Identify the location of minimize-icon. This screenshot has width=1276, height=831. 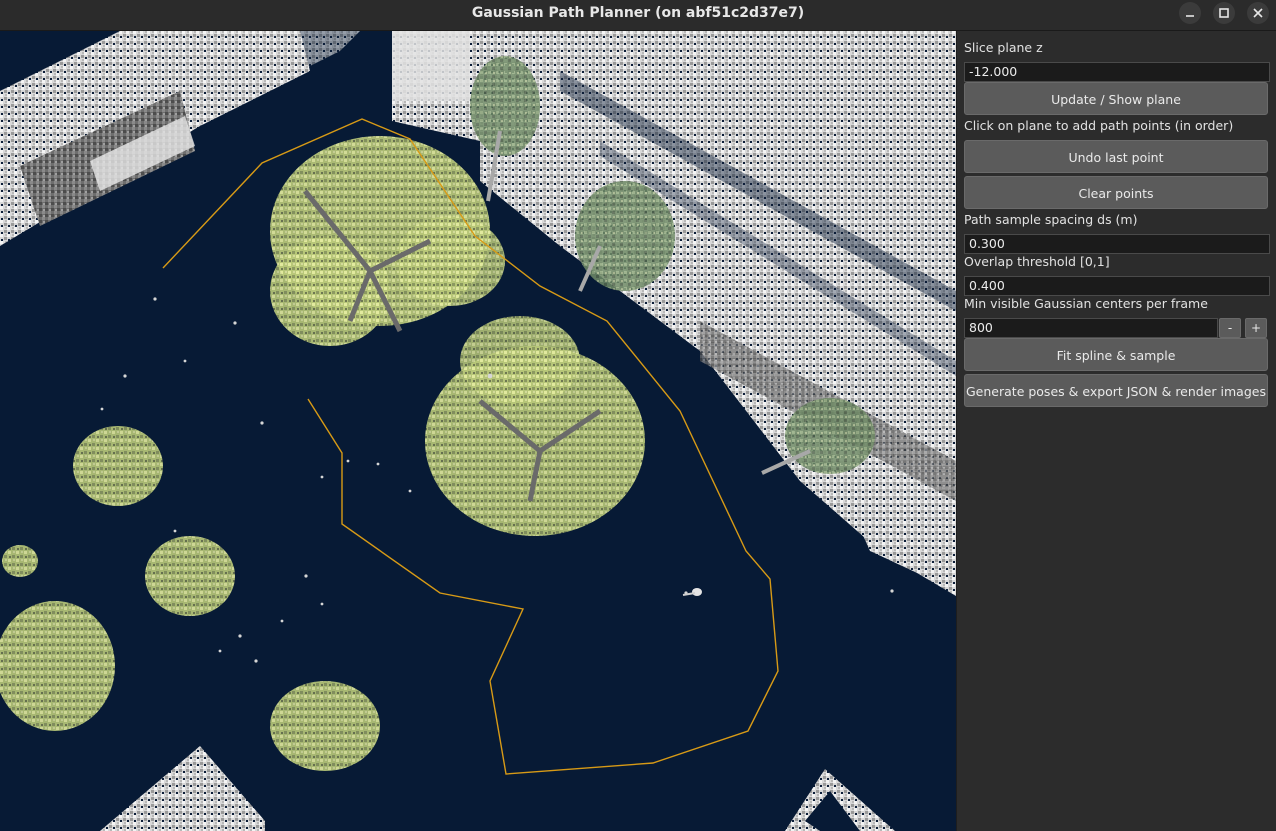
(1190, 16).